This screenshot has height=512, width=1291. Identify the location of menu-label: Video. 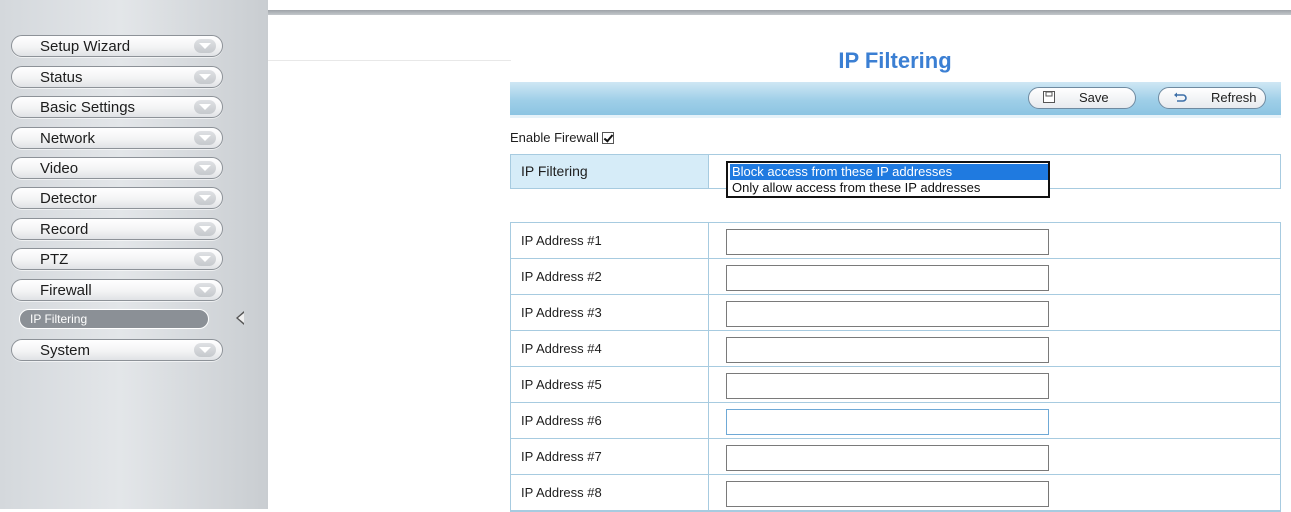
(59, 168).